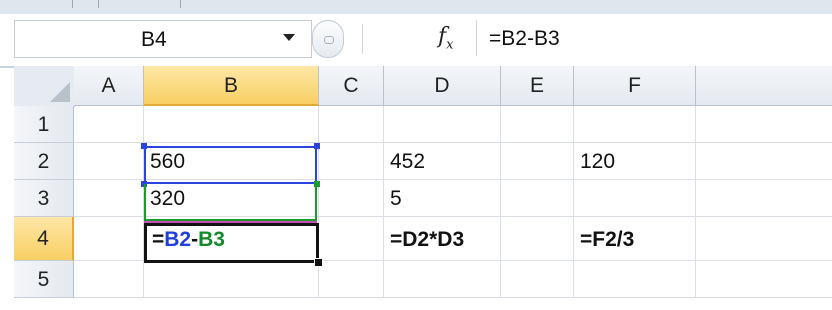 The height and width of the screenshot is (310, 832). What do you see at coordinates (537, 124) in the screenshot?
I see `cell-e1` at bounding box center [537, 124].